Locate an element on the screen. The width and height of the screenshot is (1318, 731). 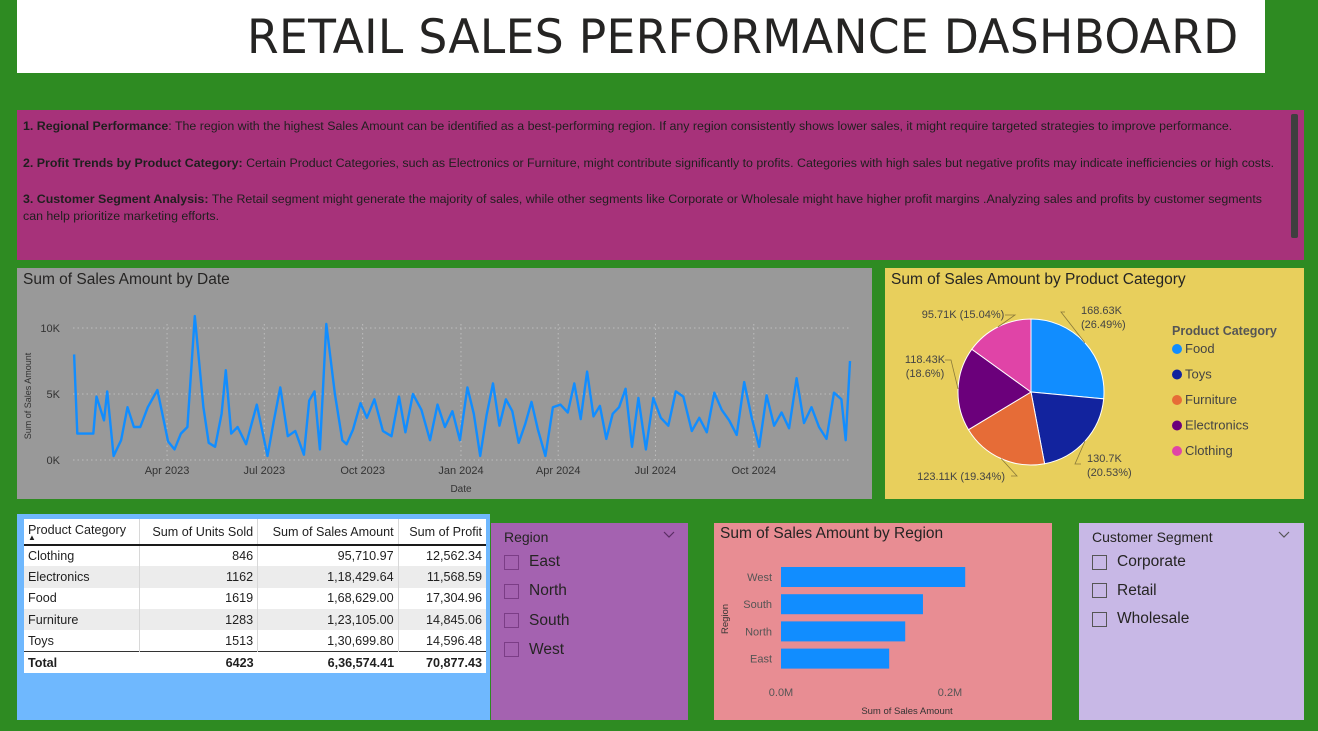
legend-item-label: Toys is located at coordinates (1198, 374).